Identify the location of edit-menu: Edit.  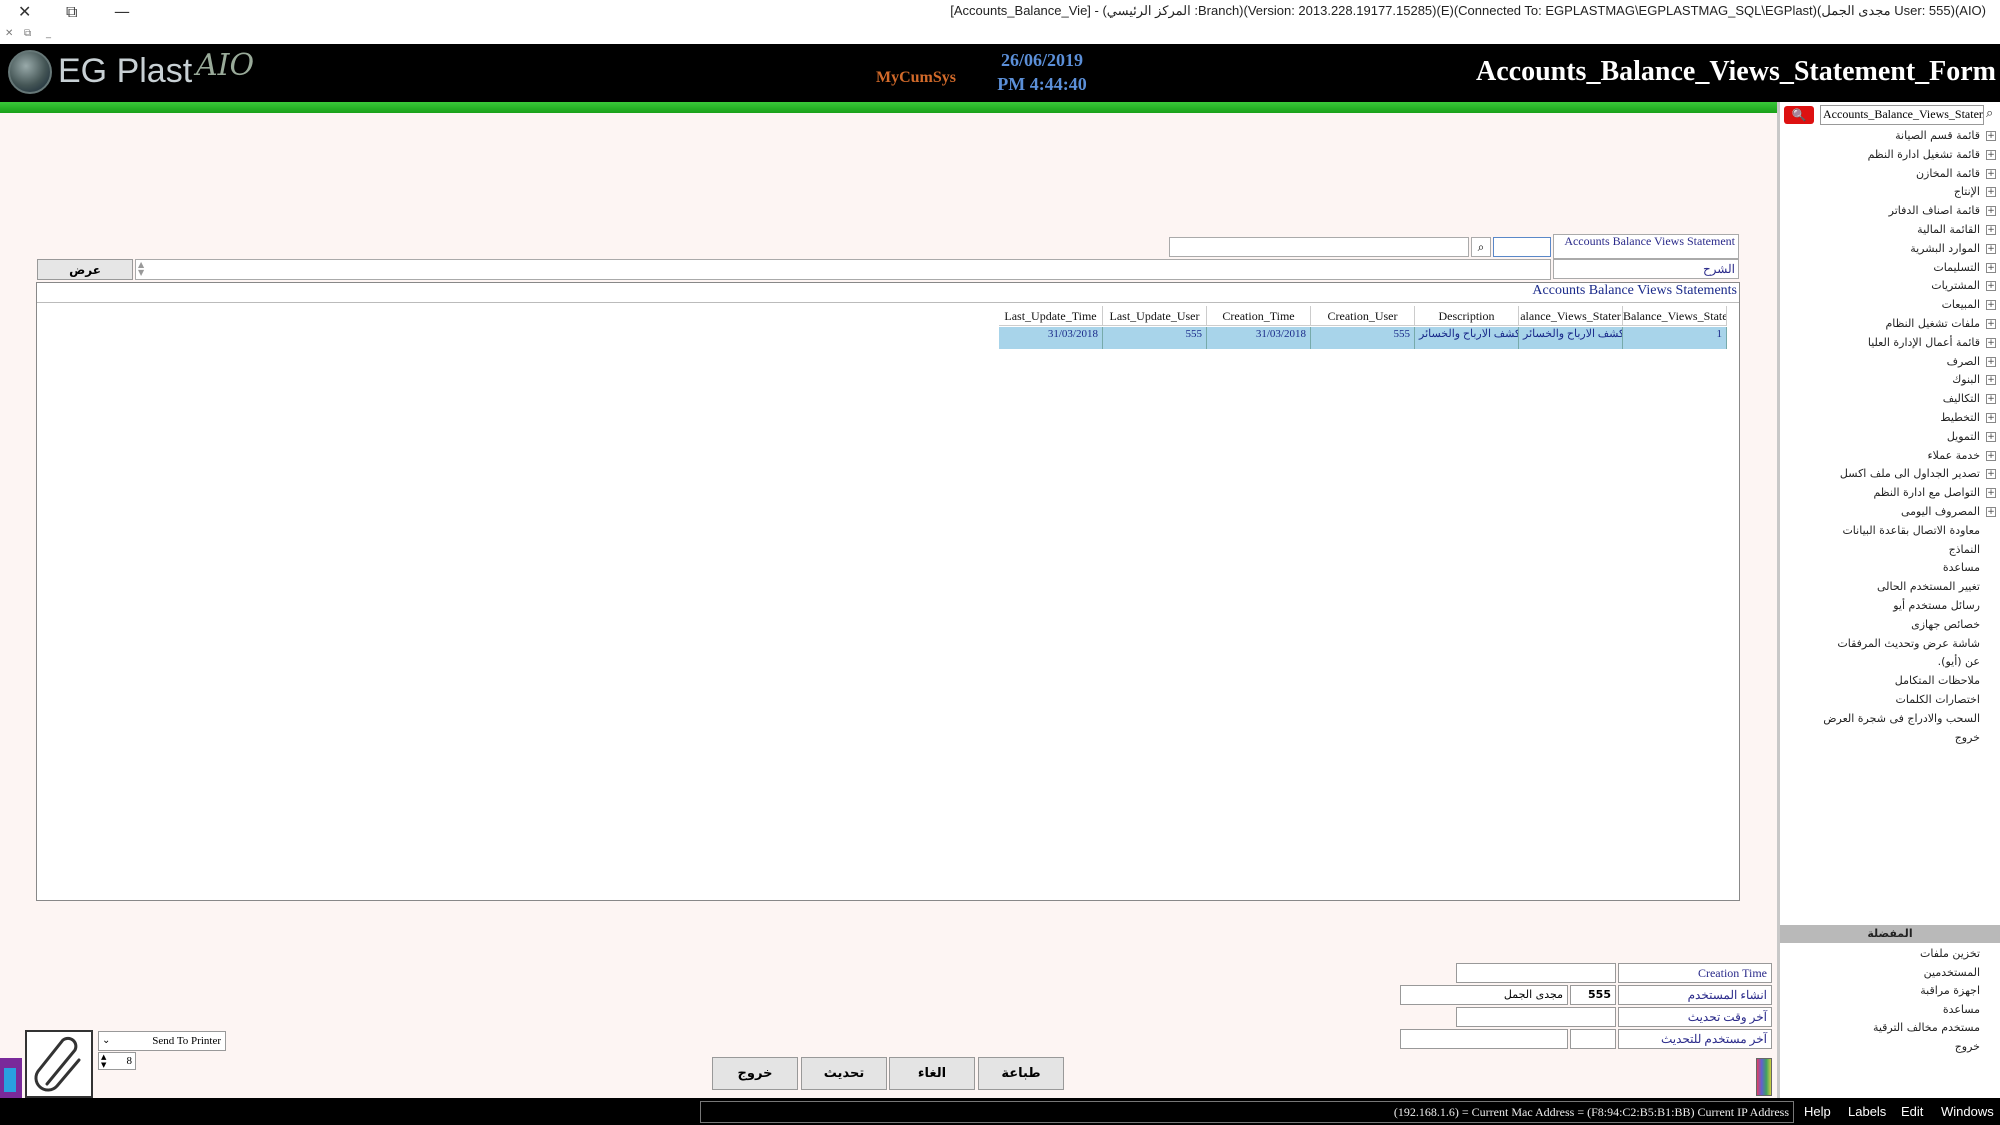
(1912, 1111).